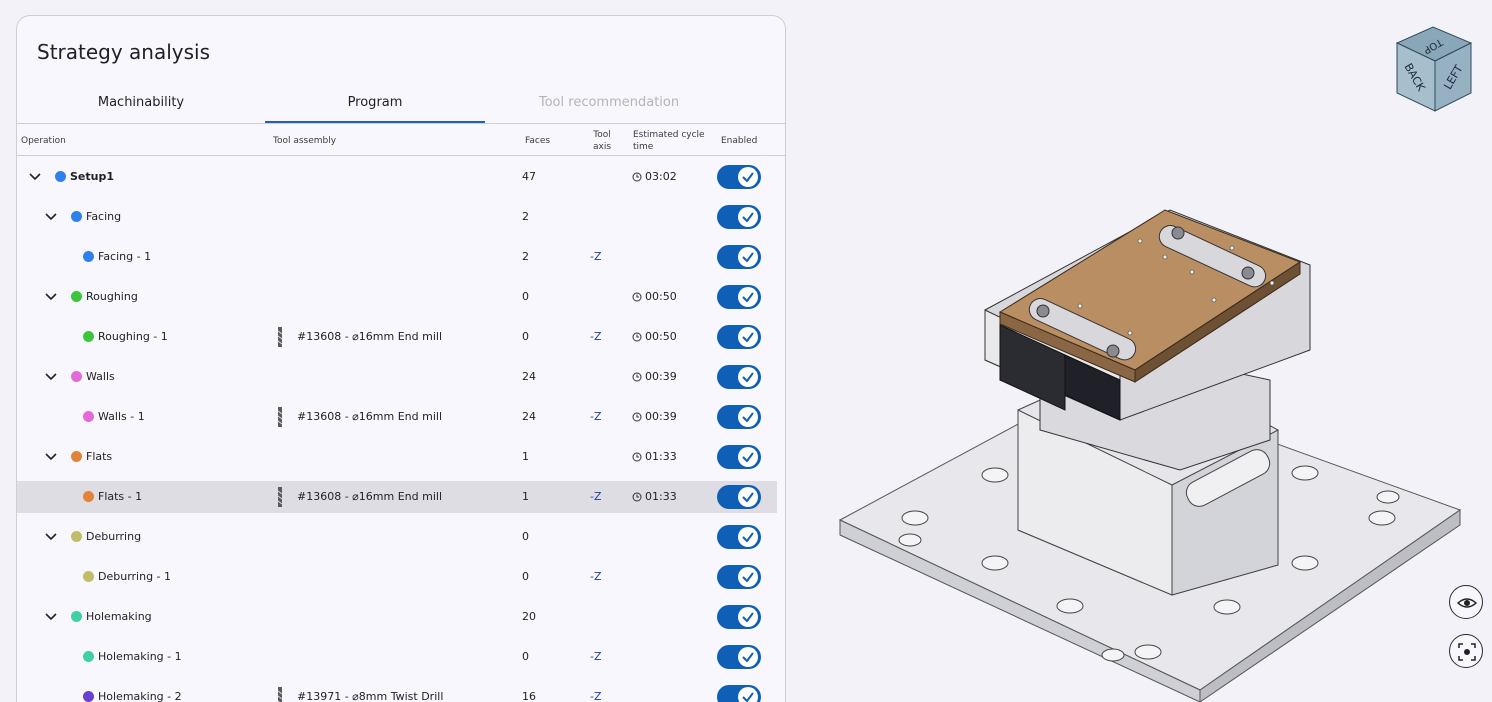 The height and width of the screenshot is (702, 1492). I want to click on operation-name: Facing, so click(104, 216).